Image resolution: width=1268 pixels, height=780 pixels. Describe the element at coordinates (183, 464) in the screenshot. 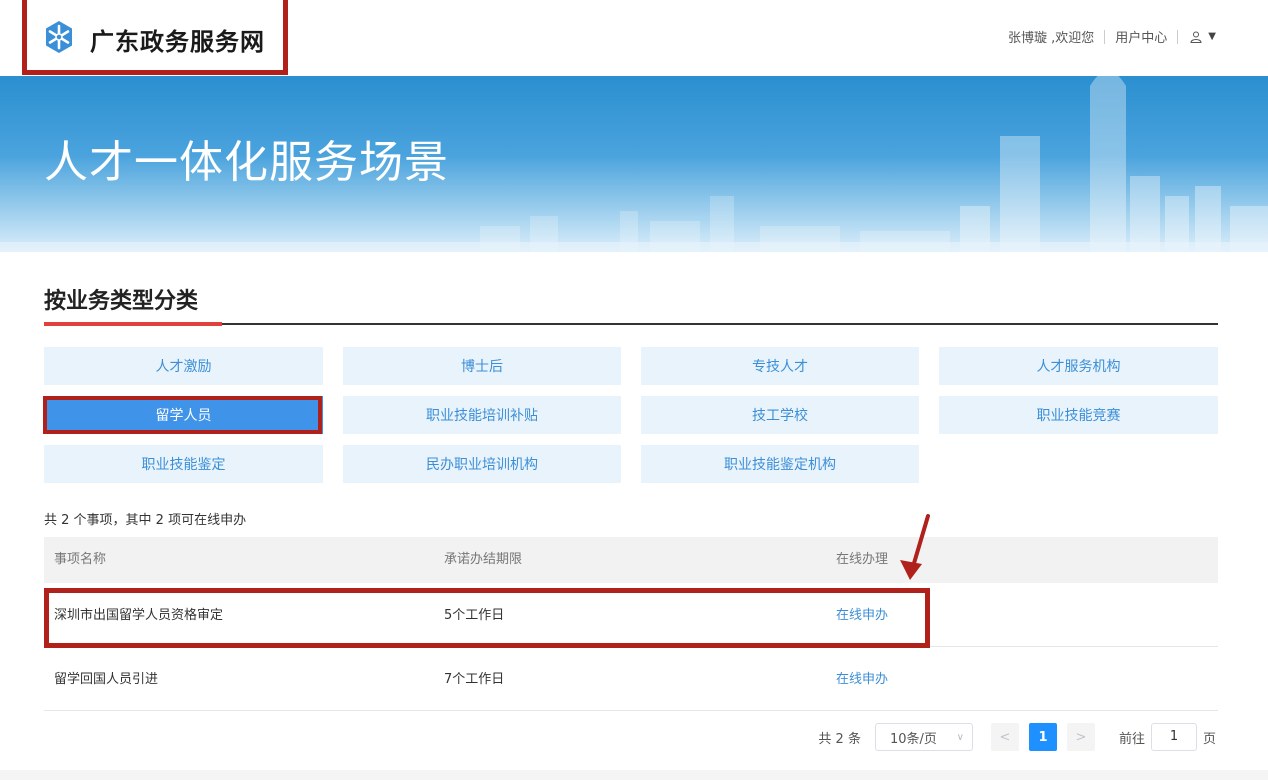

I see `category-button-skill-appraisal: 职业技能鉴定` at that location.